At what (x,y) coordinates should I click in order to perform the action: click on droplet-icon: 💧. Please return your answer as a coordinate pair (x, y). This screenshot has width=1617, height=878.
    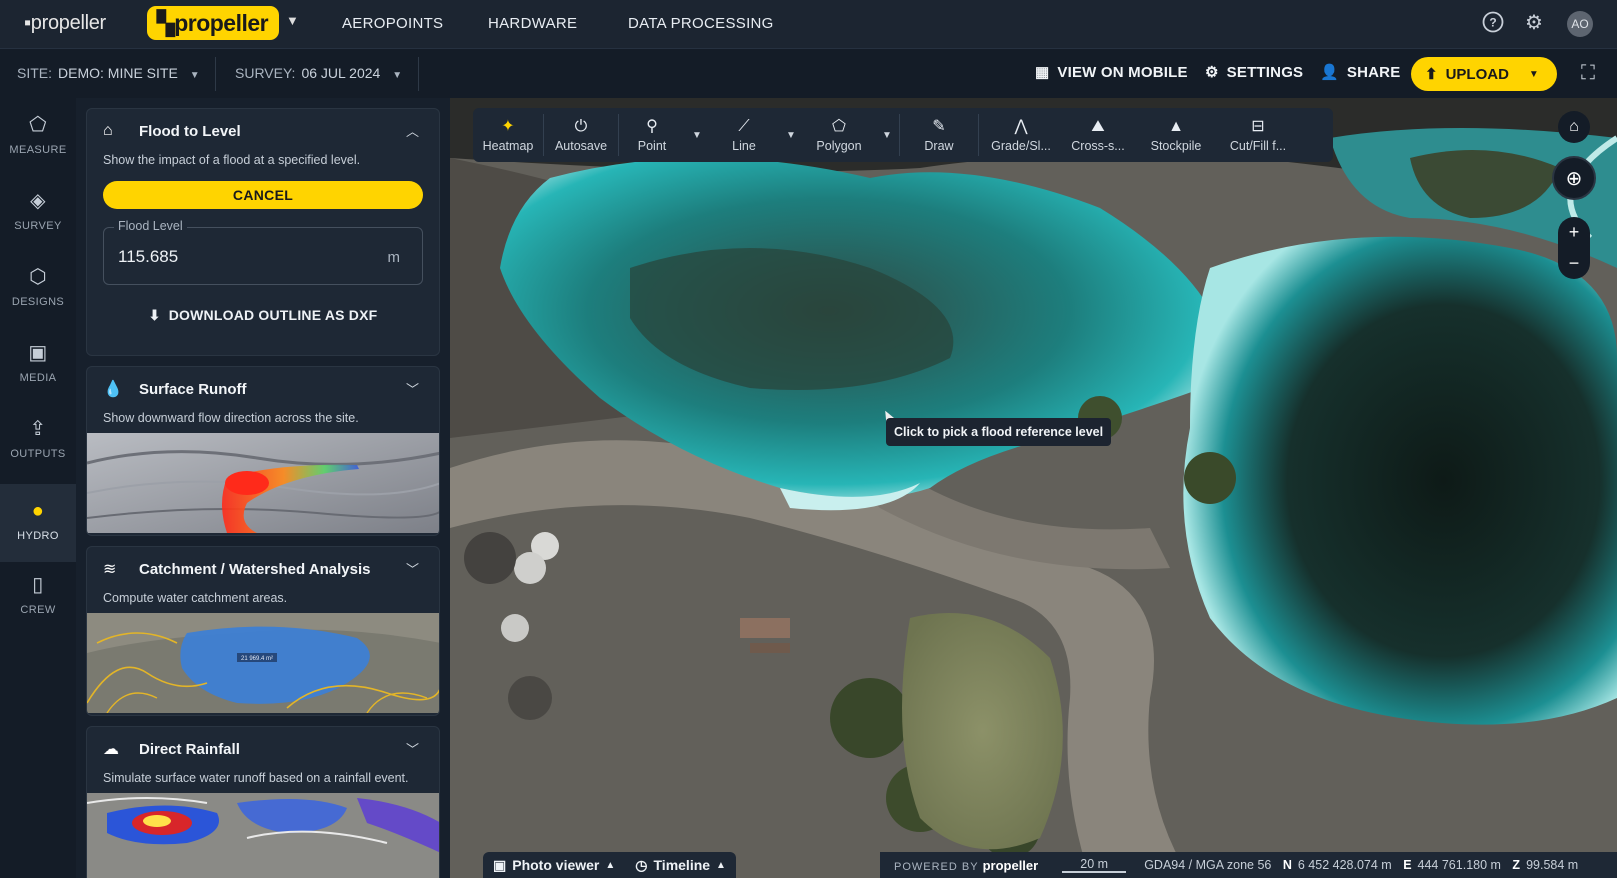
    Looking at the image, I should click on (113, 389).